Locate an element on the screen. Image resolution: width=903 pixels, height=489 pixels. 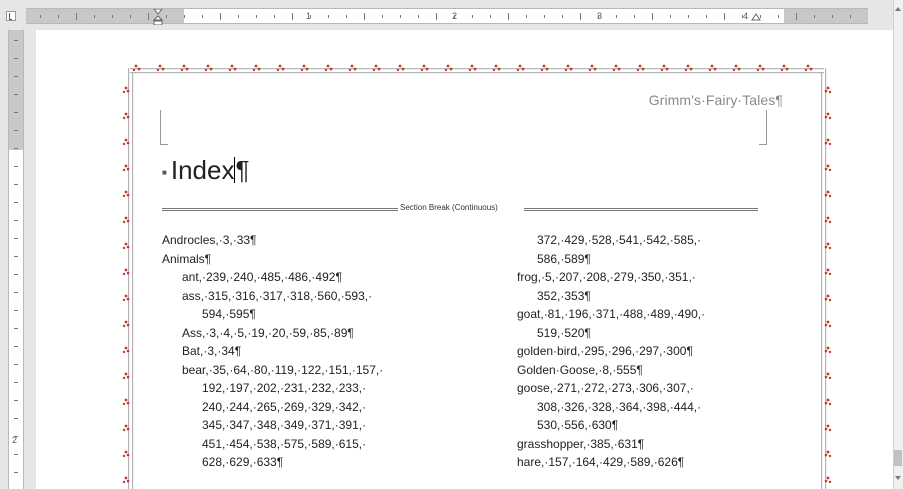
vertical-ruler: 2 is located at coordinates (15, 259).